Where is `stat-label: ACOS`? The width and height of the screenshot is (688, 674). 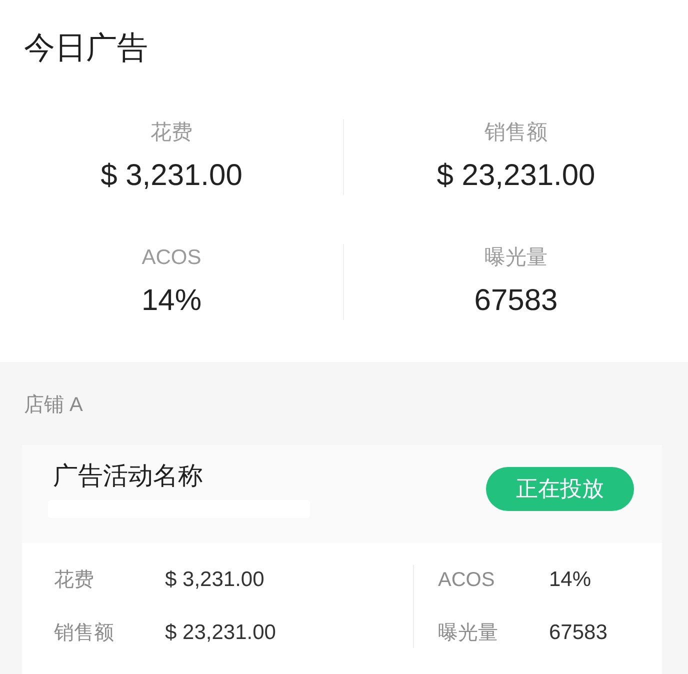 stat-label: ACOS is located at coordinates (172, 258).